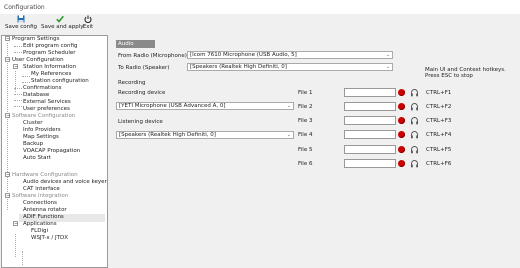 Image resolution: width=520 pixels, height=268 pixels. Describe the element at coordinates (41, 137) in the screenshot. I see `tree-item-map-settings: Map Settings` at that location.